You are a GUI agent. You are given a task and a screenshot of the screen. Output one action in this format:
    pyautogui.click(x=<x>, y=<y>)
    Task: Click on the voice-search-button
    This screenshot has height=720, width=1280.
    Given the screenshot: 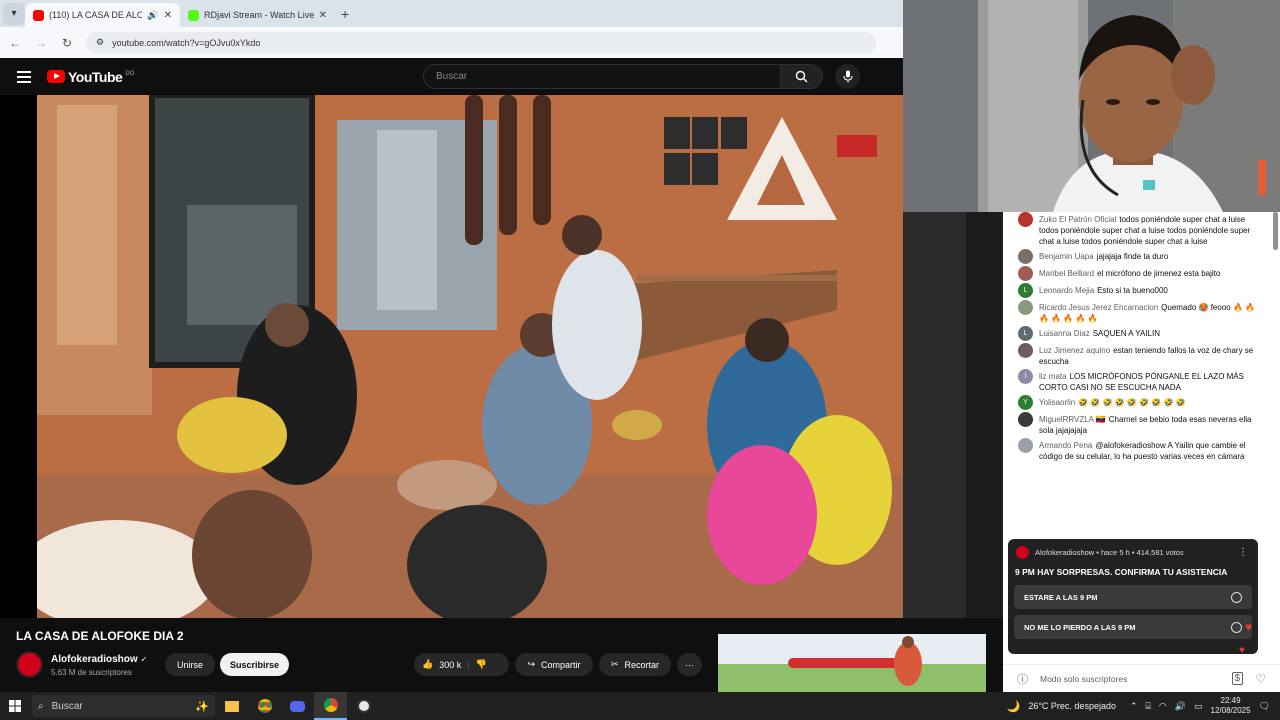 What is the action you would take?
    pyautogui.click(x=847, y=76)
    